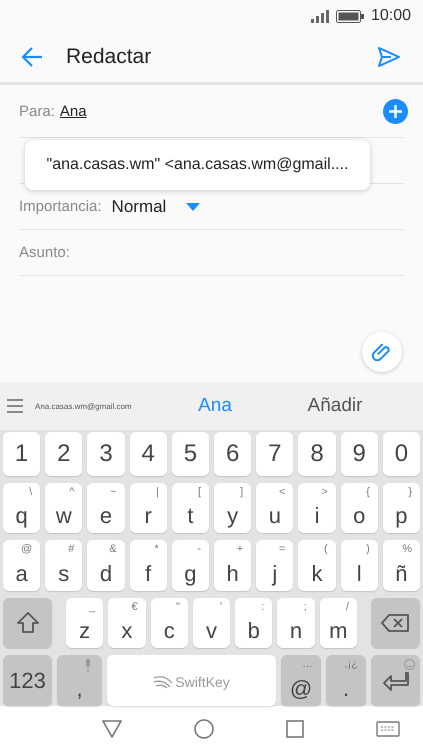 The image size is (423, 752). What do you see at coordinates (27, 680) in the screenshot?
I see `mode-key: 123` at bounding box center [27, 680].